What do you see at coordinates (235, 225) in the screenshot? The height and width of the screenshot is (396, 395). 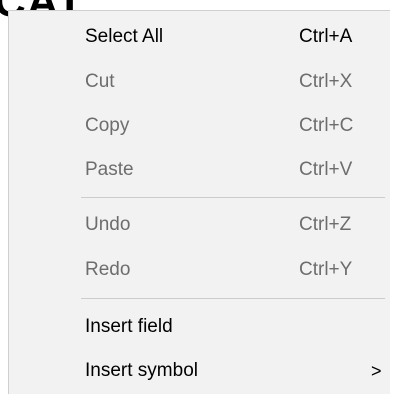 I see `menu-item-undo: Undo Ctrl+Z` at bounding box center [235, 225].